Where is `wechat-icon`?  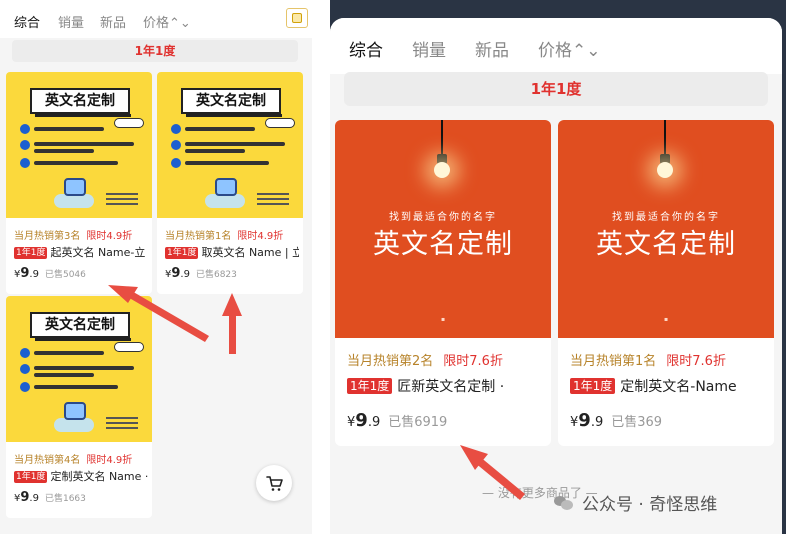
wechat-icon is located at coordinates (564, 502).